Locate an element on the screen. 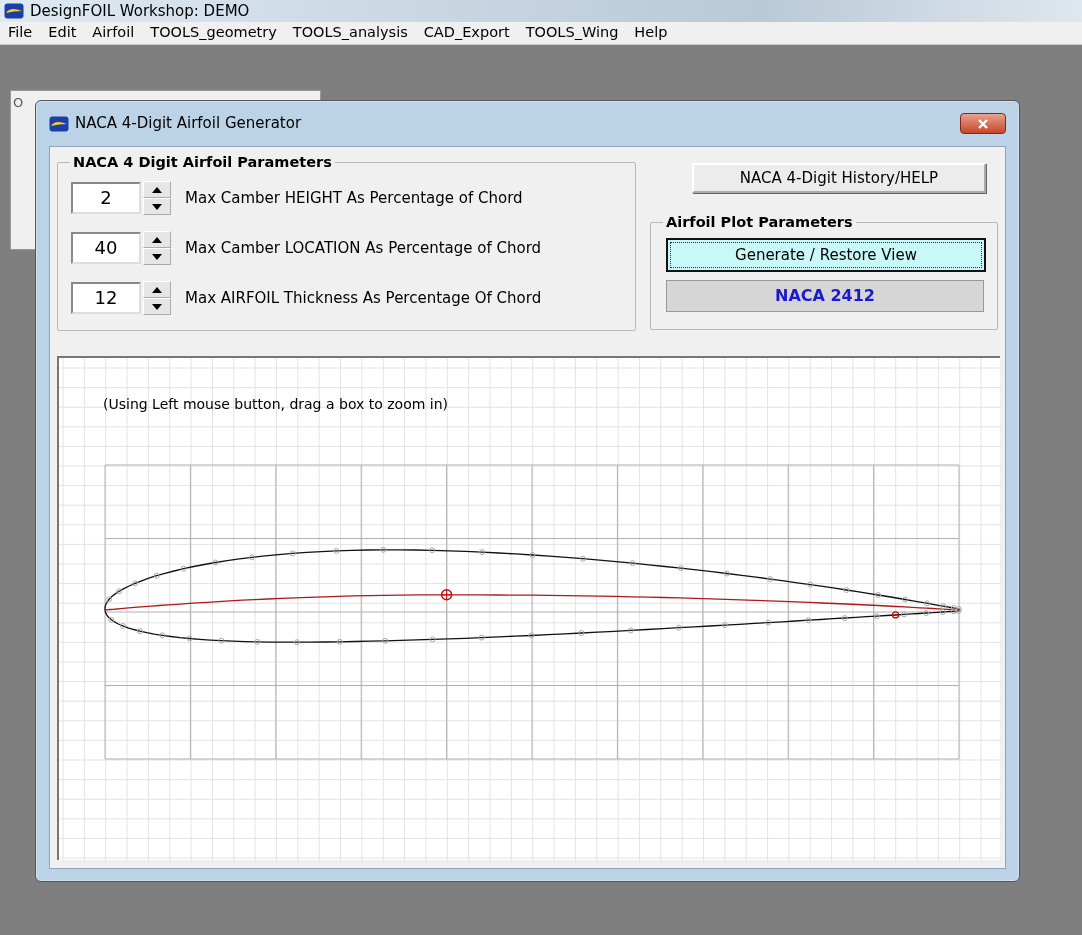  generate-button: Generate / Restore View is located at coordinates (826, 255).